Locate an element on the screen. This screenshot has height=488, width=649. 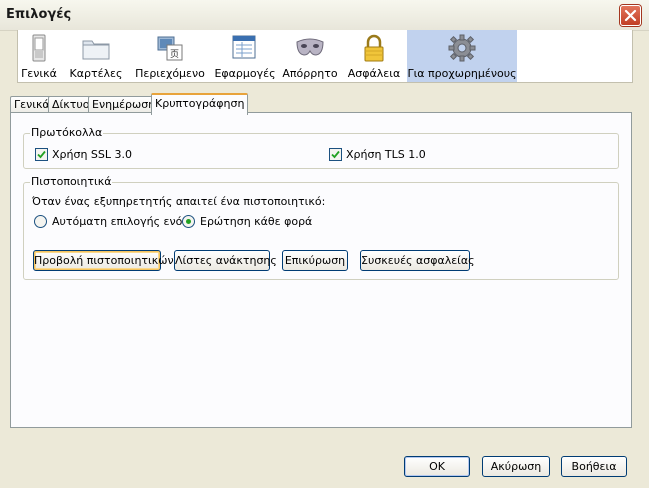
protocols-group: Πρωτόκολλα Χρήση SSL 3.0 Χρήση TLS 1.0 is located at coordinates (321, 147).